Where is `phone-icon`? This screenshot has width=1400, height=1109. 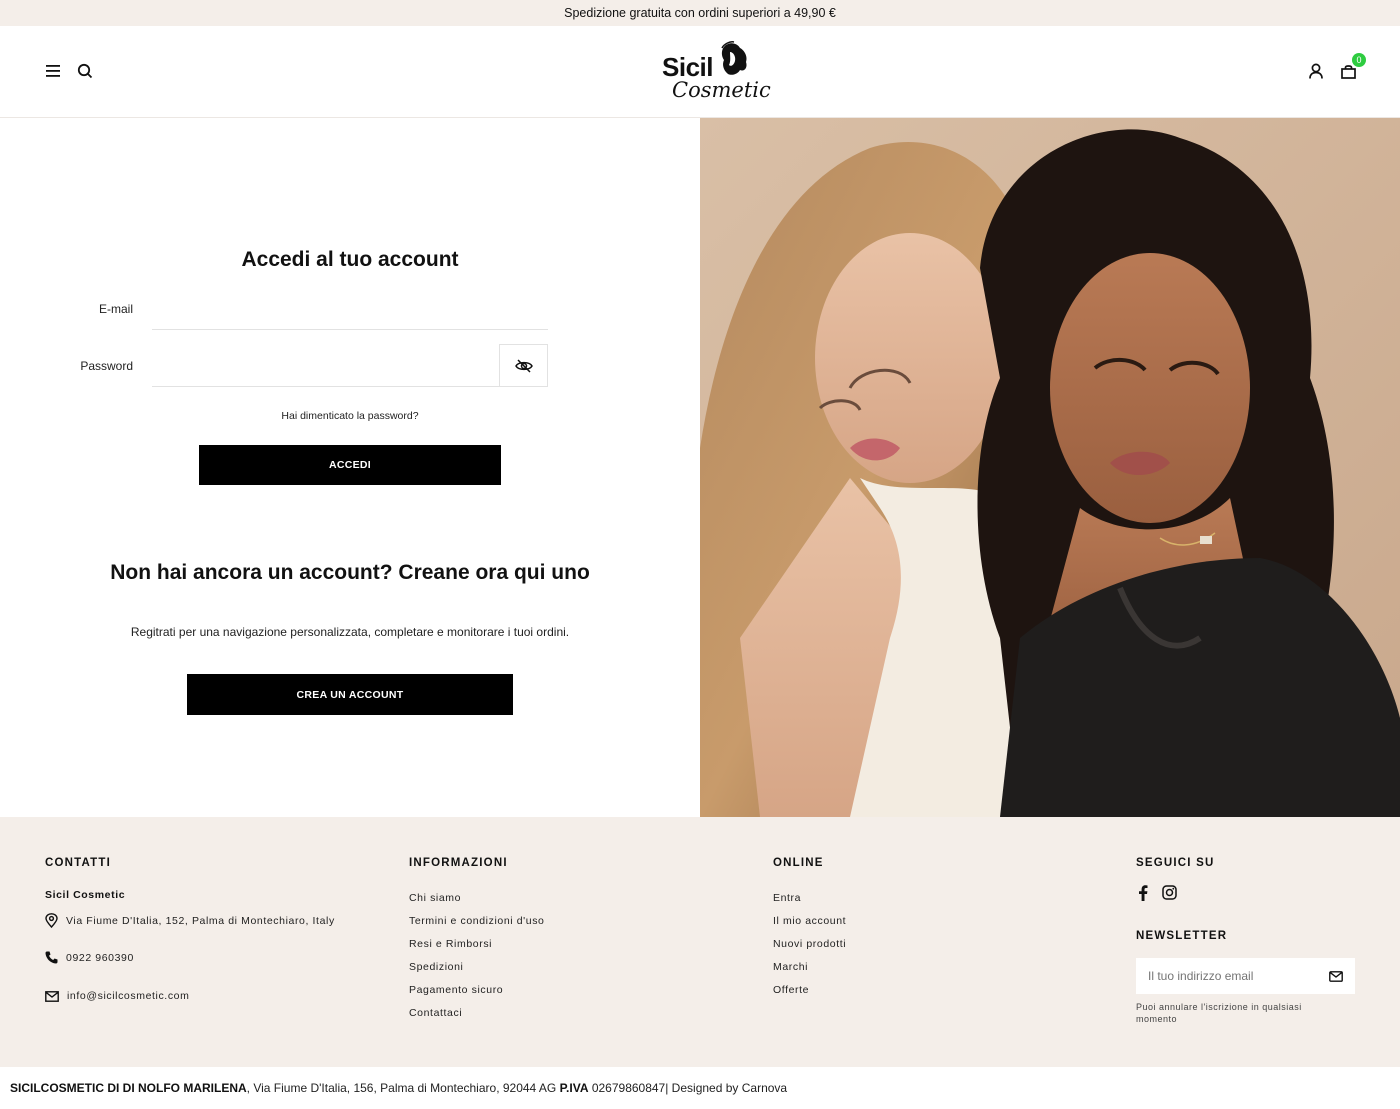 phone-icon is located at coordinates (51, 957).